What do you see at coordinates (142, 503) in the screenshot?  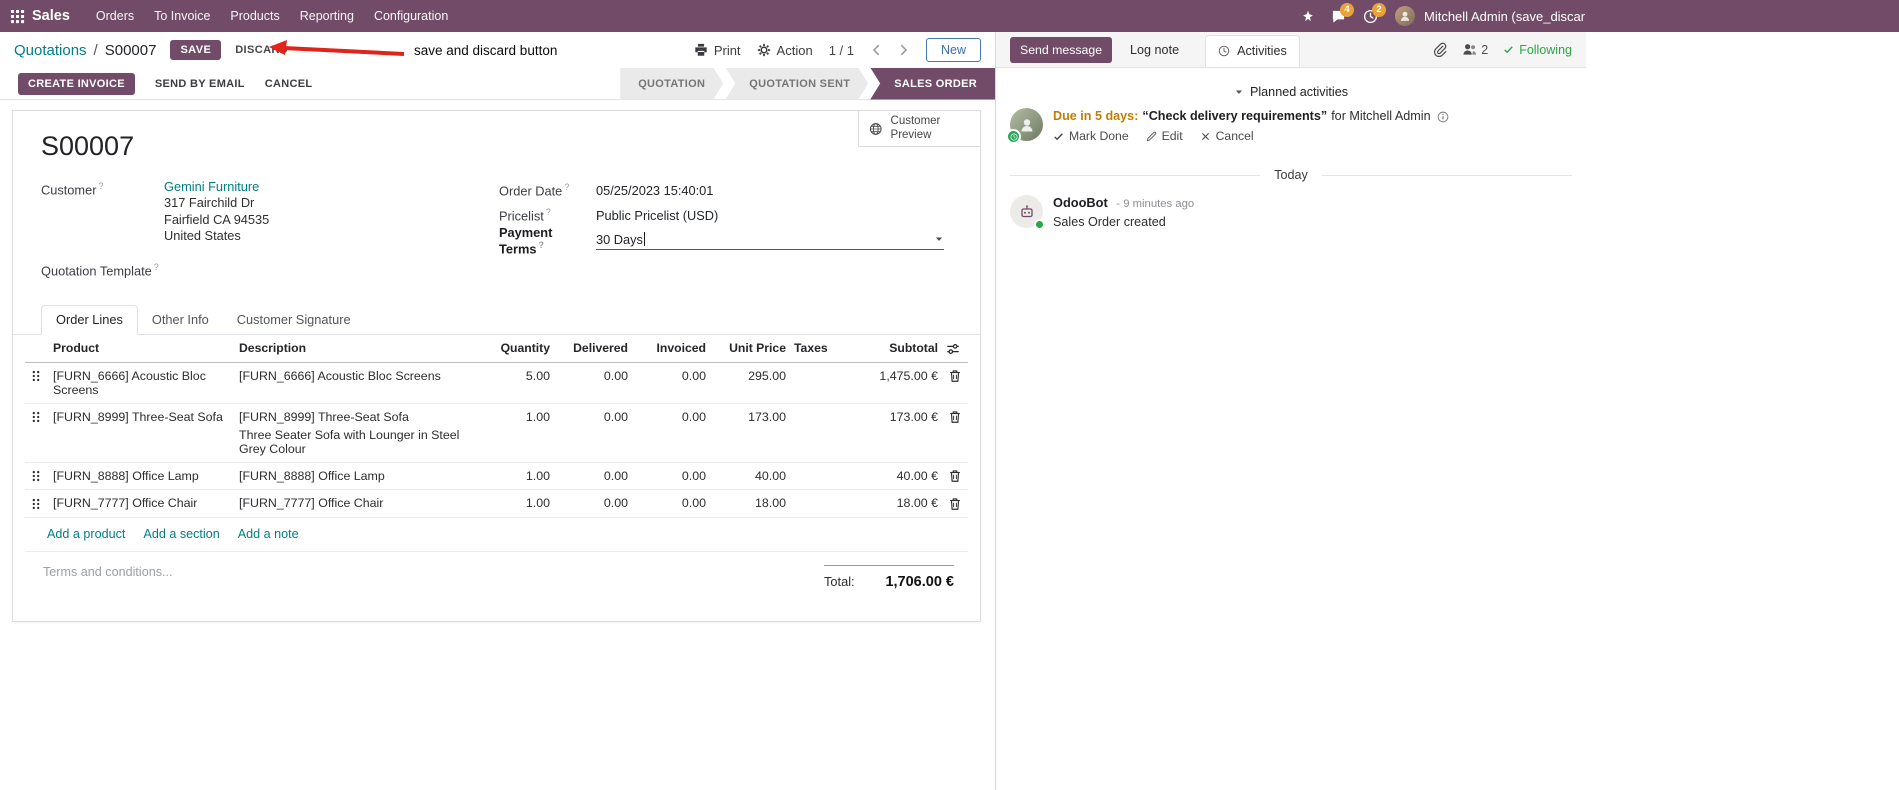 I see `line-product: [FURN_7777] Office Chair` at bounding box center [142, 503].